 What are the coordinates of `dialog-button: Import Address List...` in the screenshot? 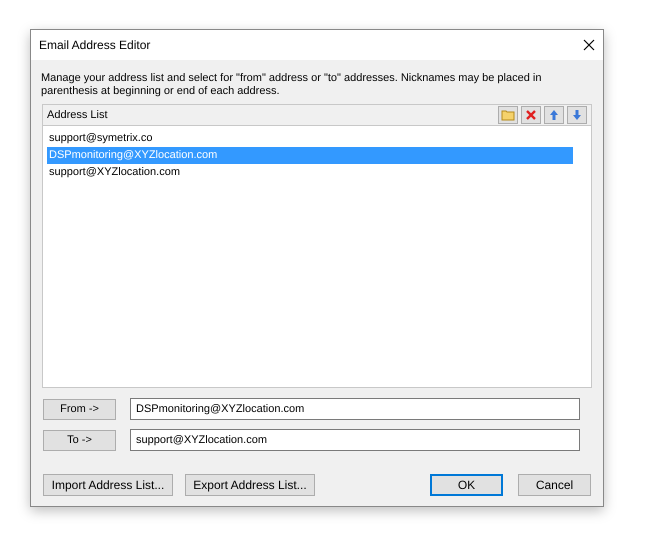 It's located at (108, 485).